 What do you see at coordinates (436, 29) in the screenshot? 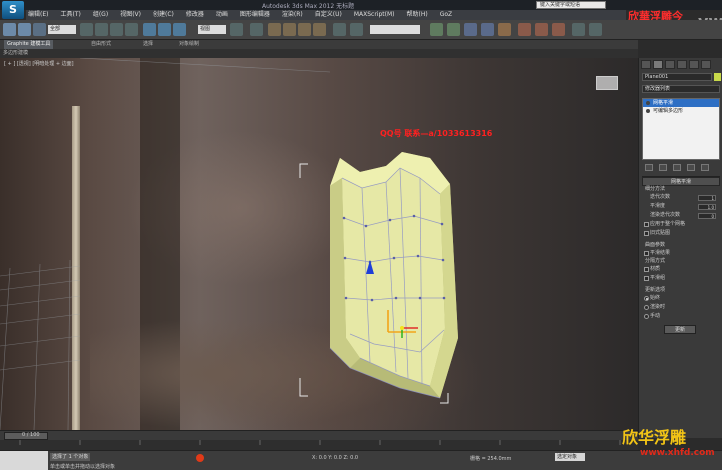
I see `layer-manager-icon` at bounding box center [436, 29].